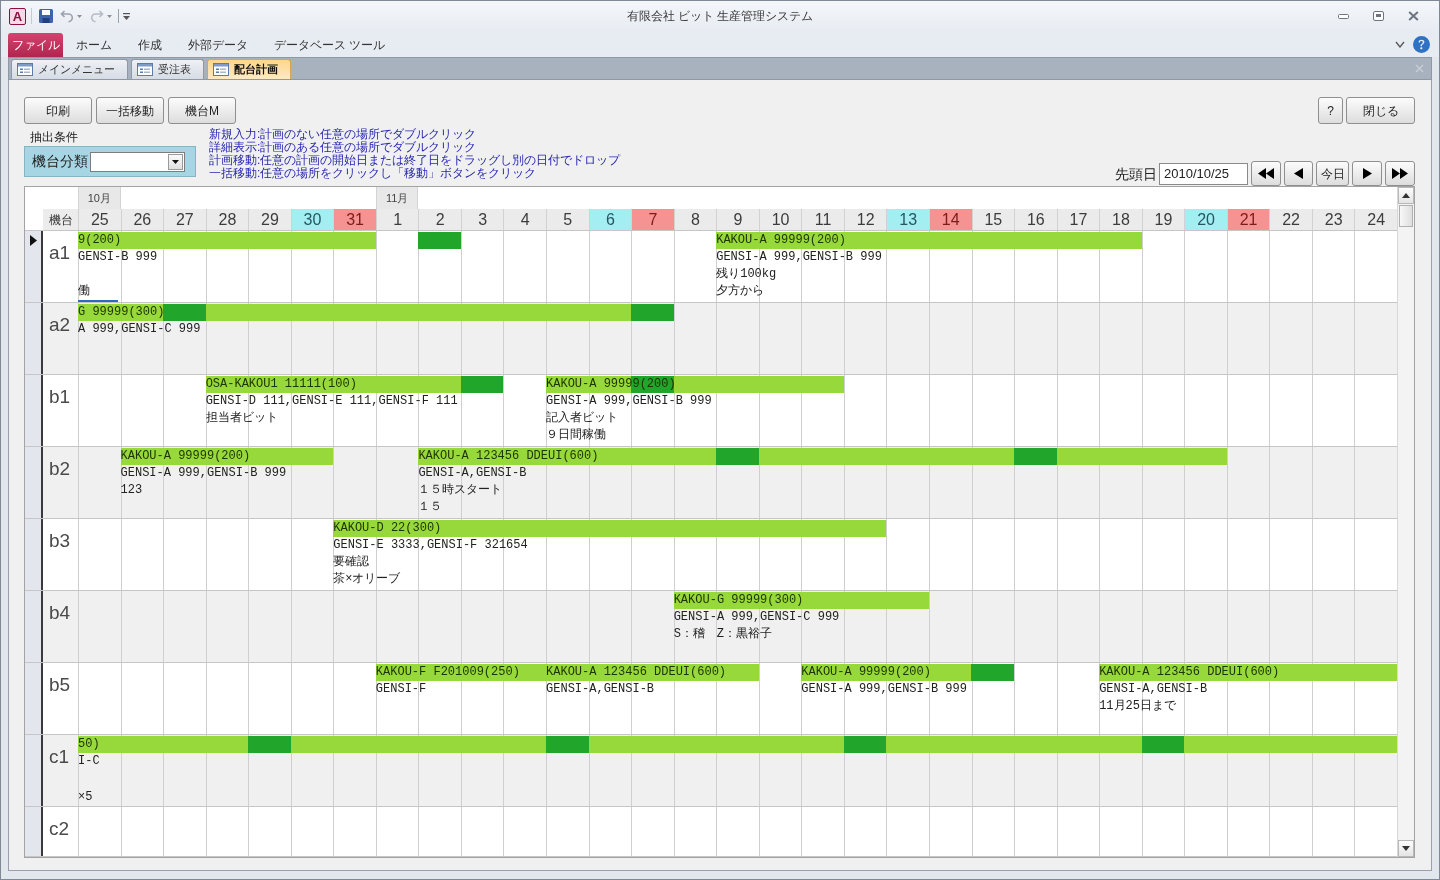  What do you see at coordinates (60, 324) in the screenshot?
I see `machine-label: a2` at bounding box center [60, 324].